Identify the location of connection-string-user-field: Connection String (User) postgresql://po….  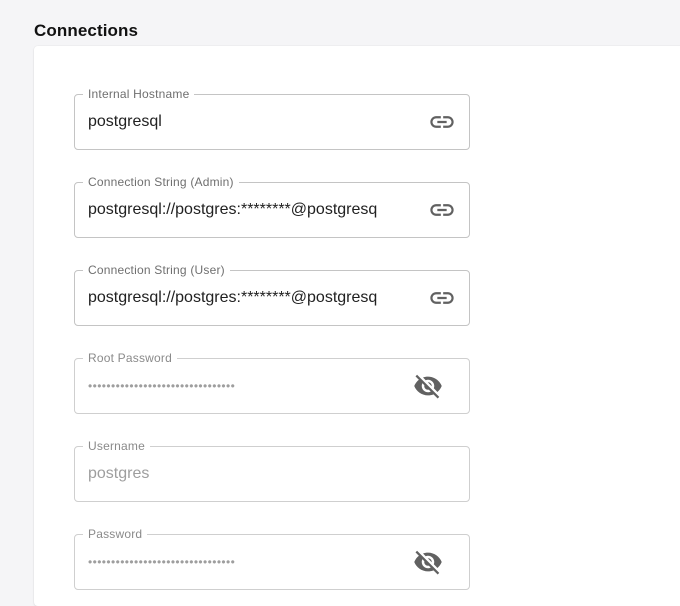
(272, 295).